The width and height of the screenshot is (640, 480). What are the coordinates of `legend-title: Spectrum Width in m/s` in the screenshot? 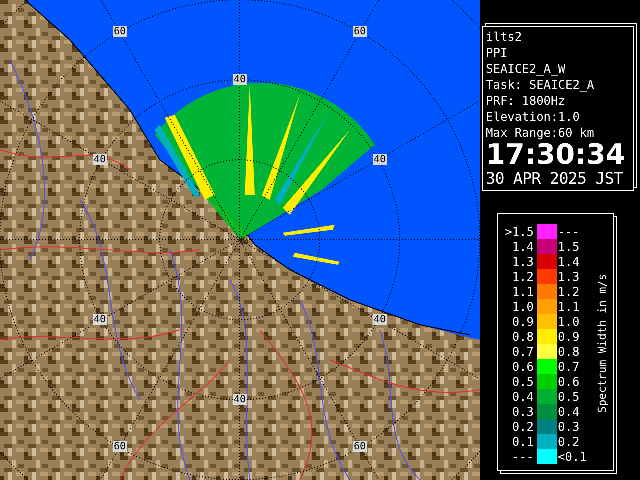 It's located at (602, 344).